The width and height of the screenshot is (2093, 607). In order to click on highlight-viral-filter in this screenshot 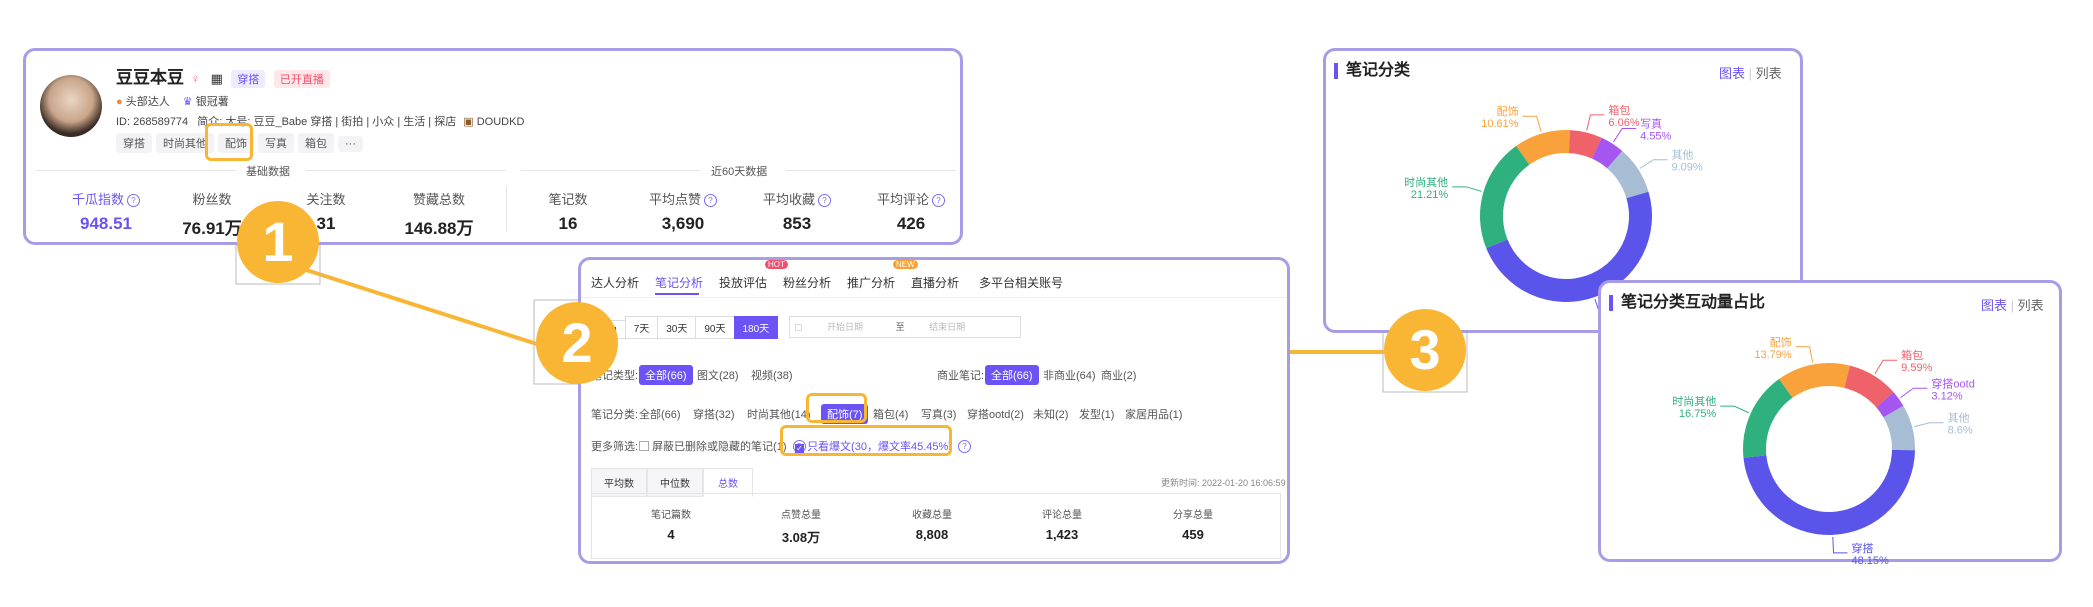, I will do `click(866, 440)`.